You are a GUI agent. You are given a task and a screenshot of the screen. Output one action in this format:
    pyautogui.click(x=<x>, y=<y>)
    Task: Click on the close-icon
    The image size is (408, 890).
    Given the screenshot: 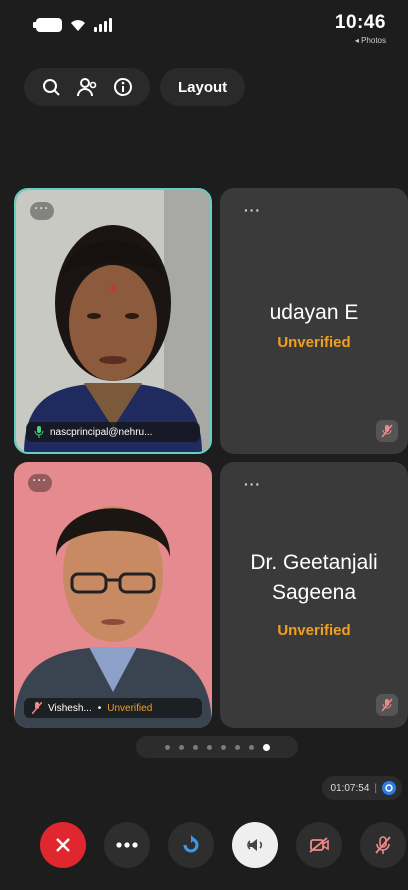 What is the action you would take?
    pyautogui.click(x=63, y=845)
    